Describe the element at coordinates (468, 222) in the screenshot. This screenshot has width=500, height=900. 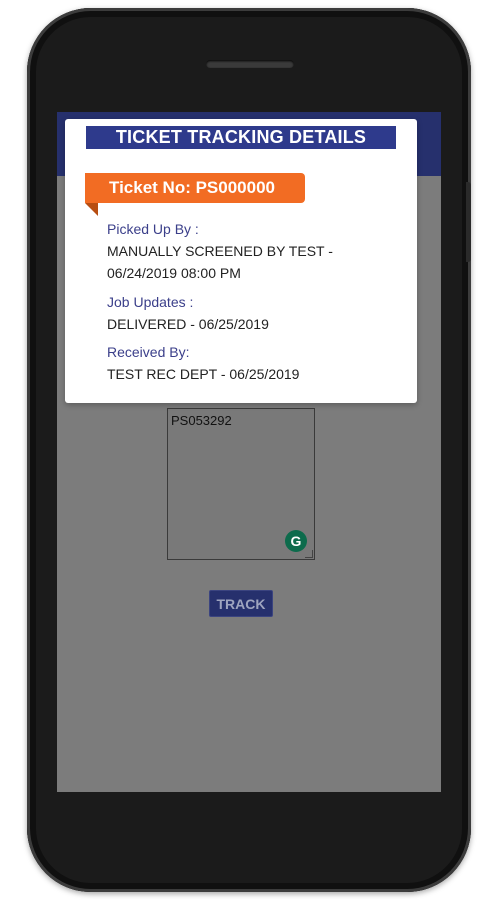
I see `phone-side-button` at that location.